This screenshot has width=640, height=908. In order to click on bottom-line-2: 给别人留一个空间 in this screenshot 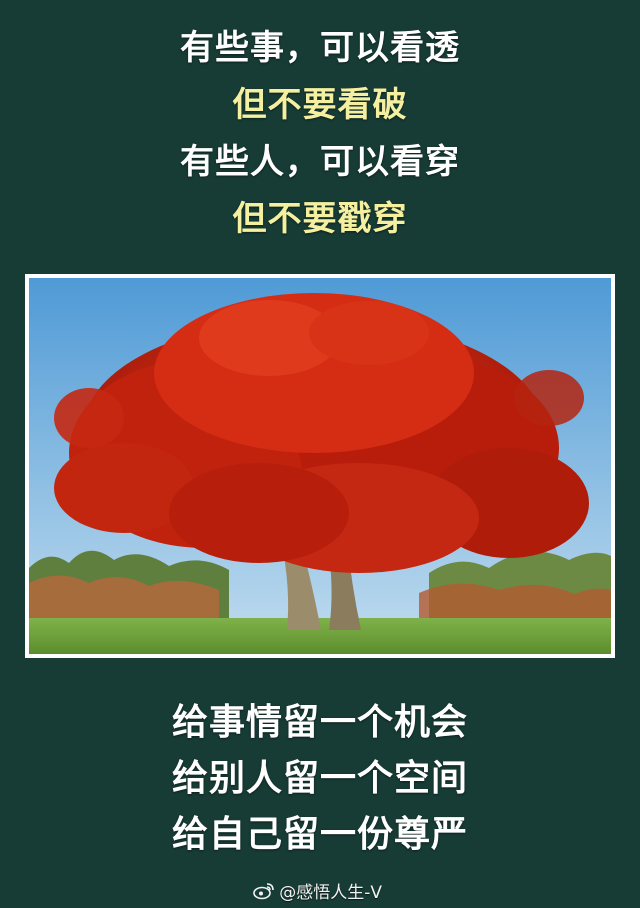, I will do `click(319, 778)`.